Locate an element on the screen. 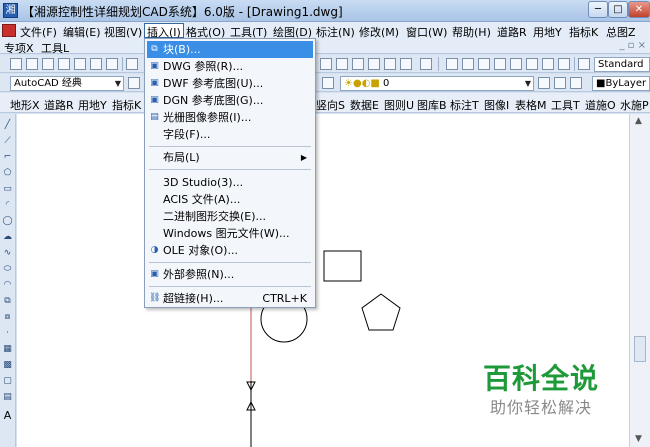  save-icon is located at coordinates (48, 64).